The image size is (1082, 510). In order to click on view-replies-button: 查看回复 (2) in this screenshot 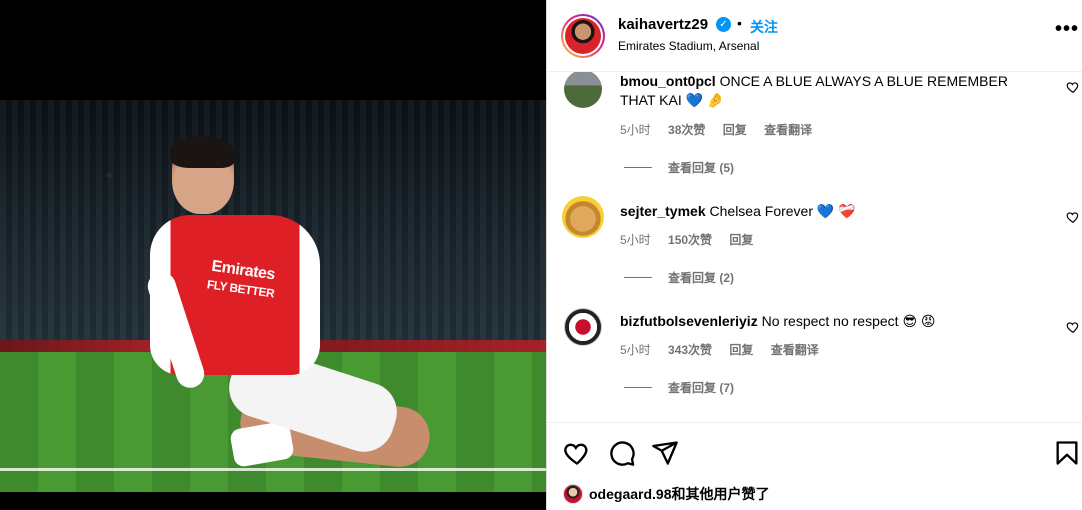, I will do `click(679, 277)`.